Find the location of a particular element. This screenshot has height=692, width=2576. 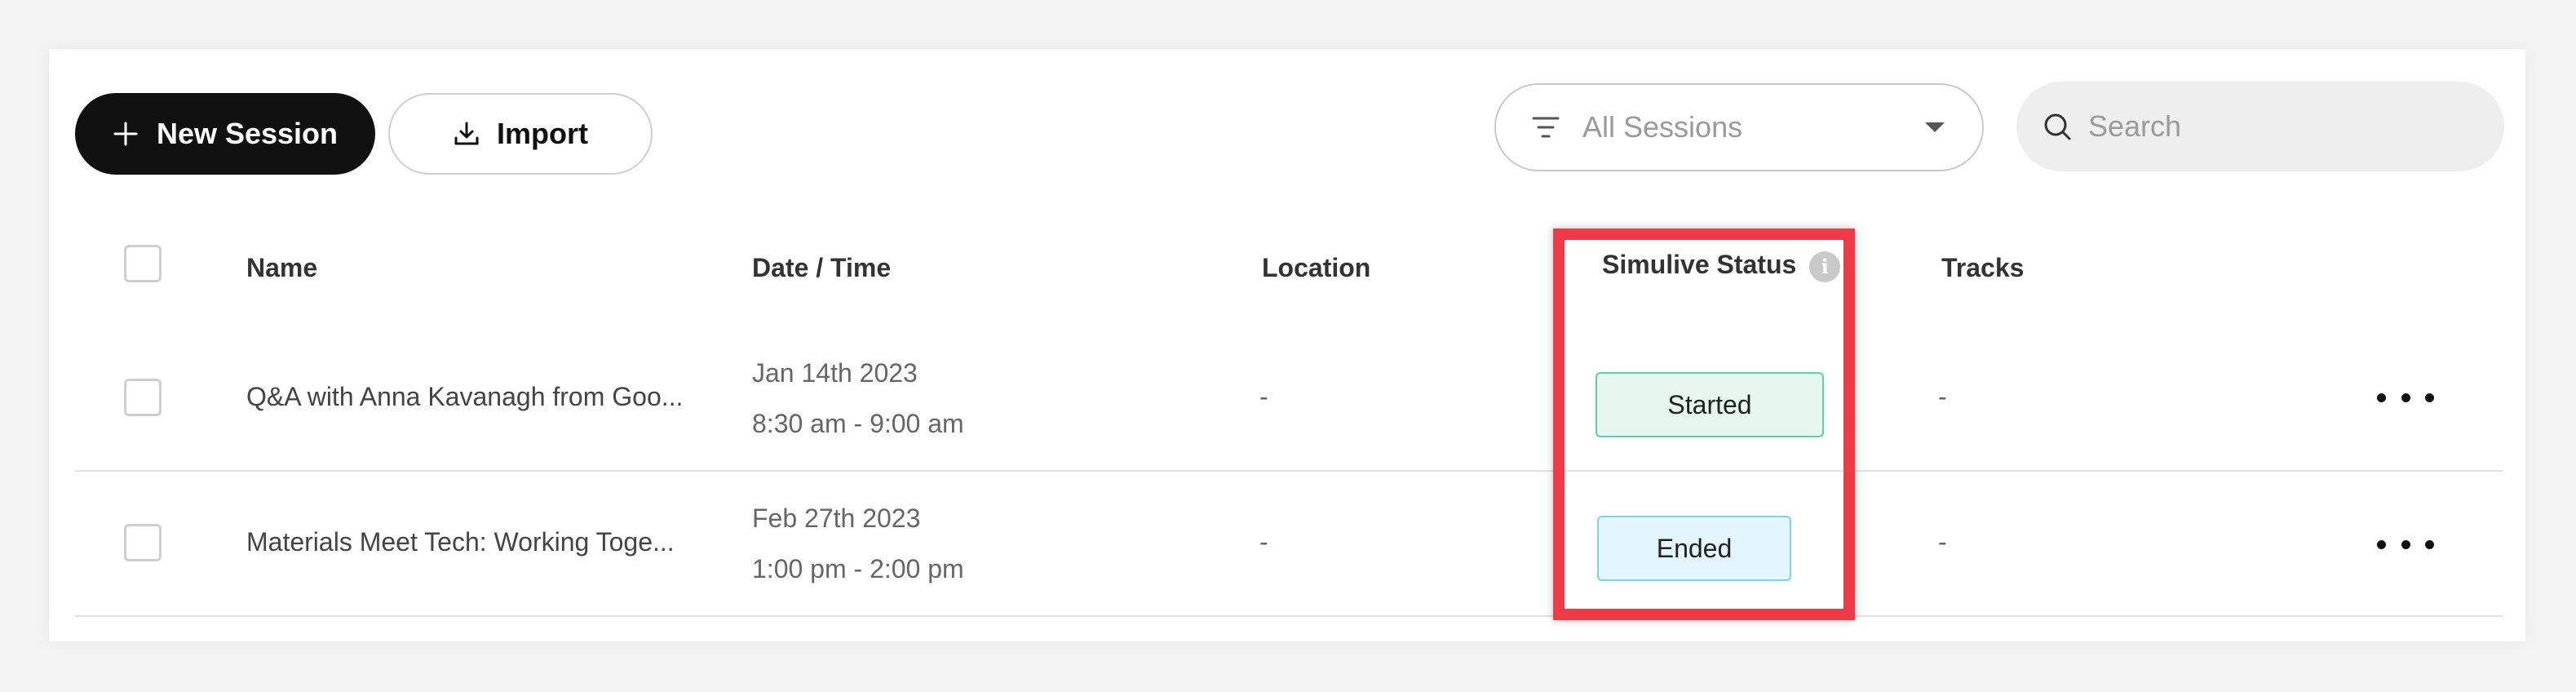

column-header-name: Name is located at coordinates (281, 268).